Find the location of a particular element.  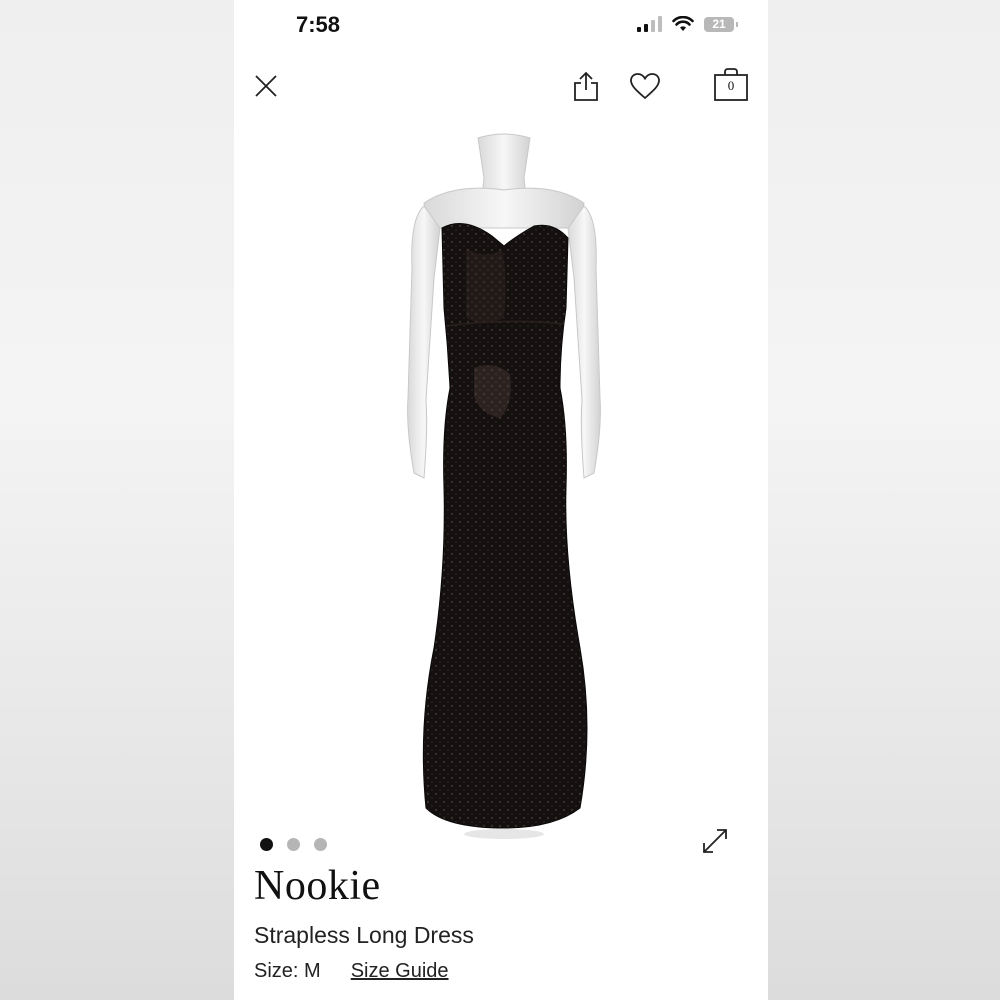

status-icons: 21 is located at coordinates (687, 24).